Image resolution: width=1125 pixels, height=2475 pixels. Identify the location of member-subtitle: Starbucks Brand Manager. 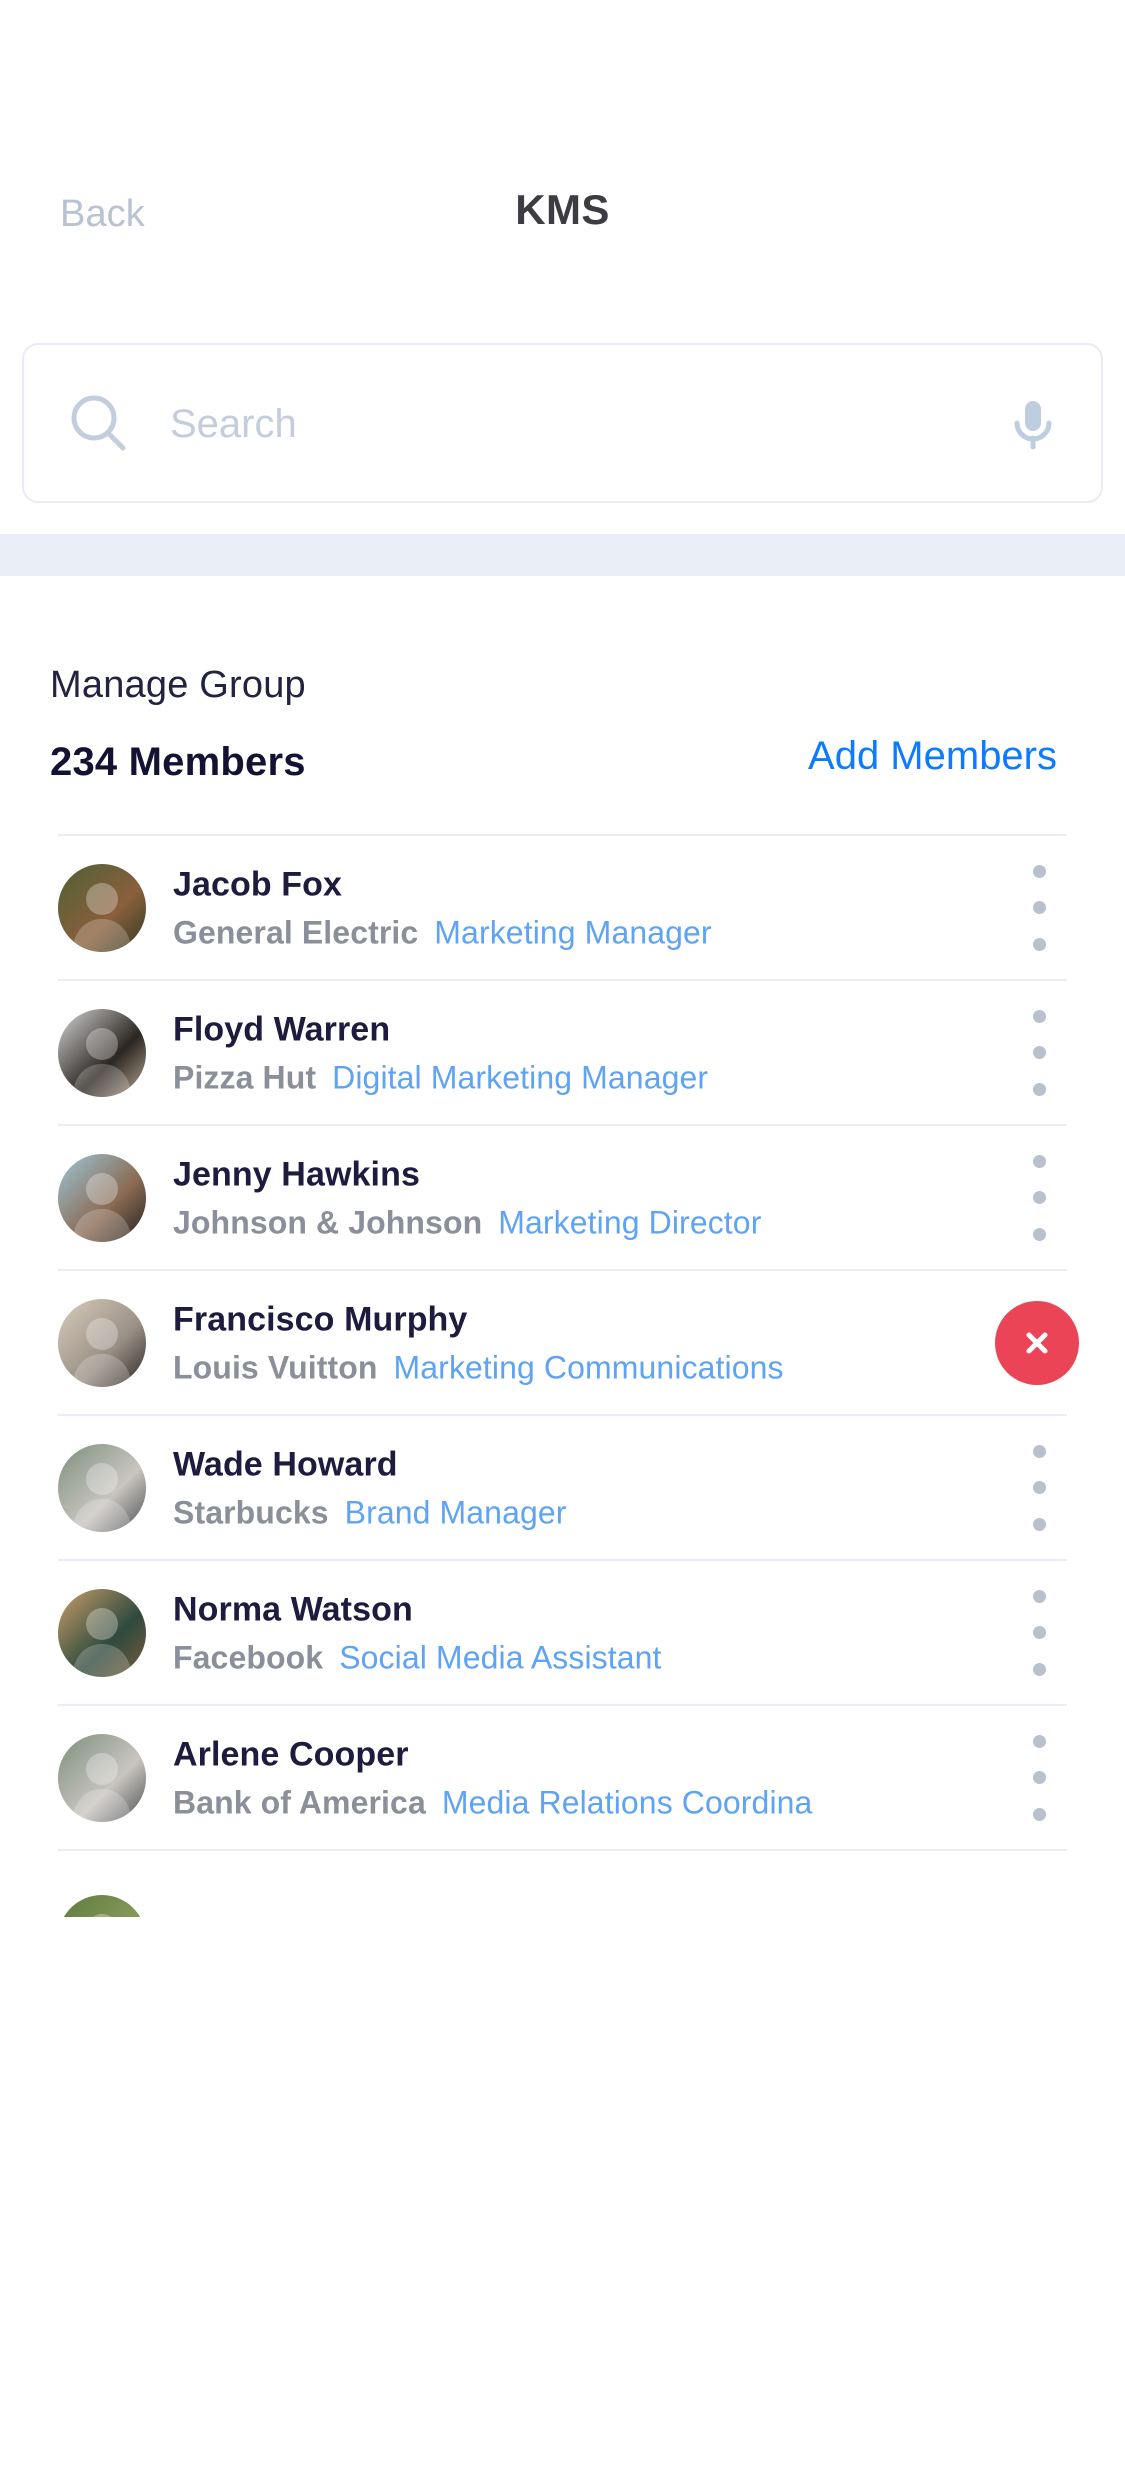
(553, 1512).